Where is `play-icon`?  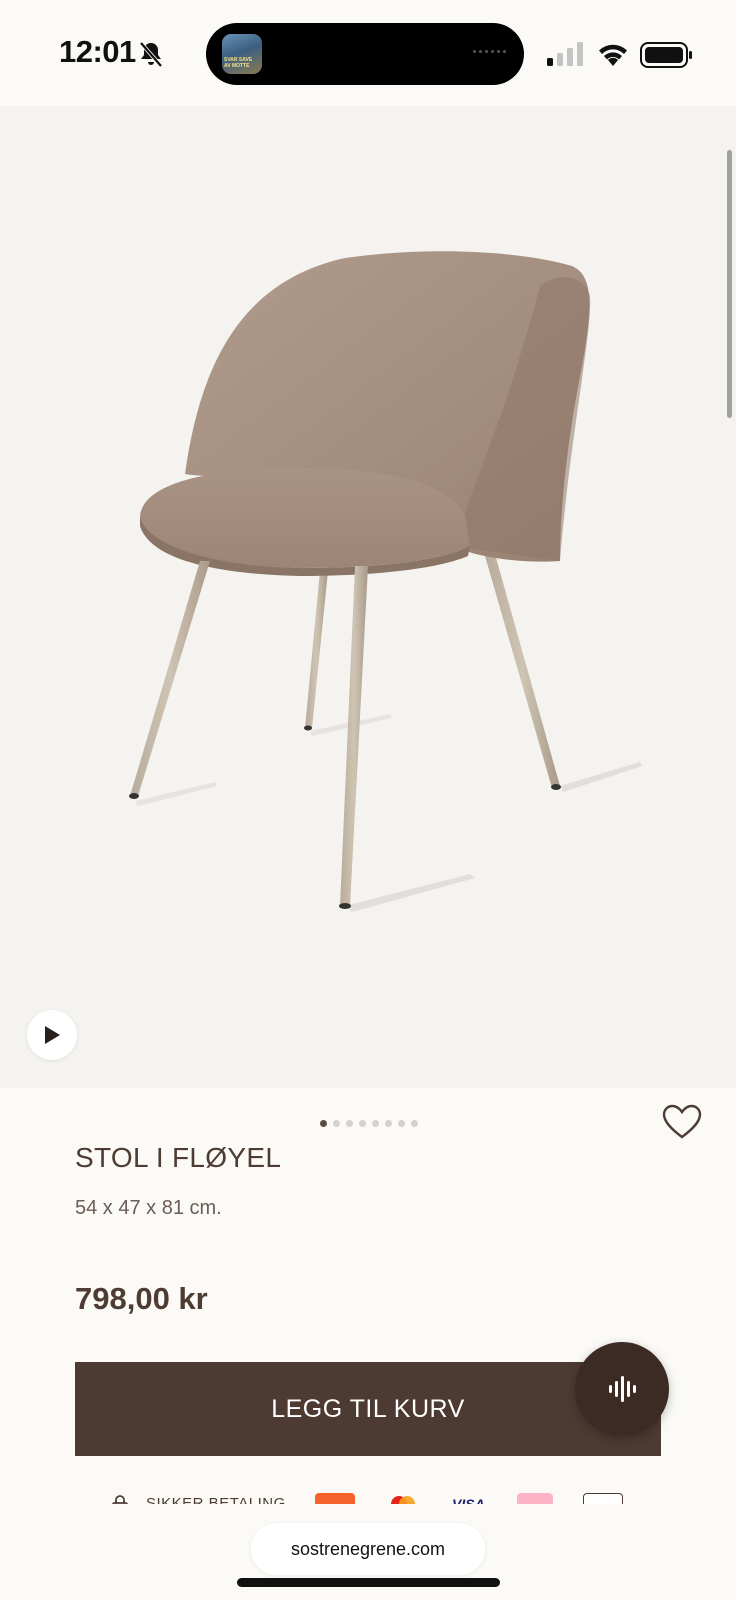
play-icon is located at coordinates (52, 1035).